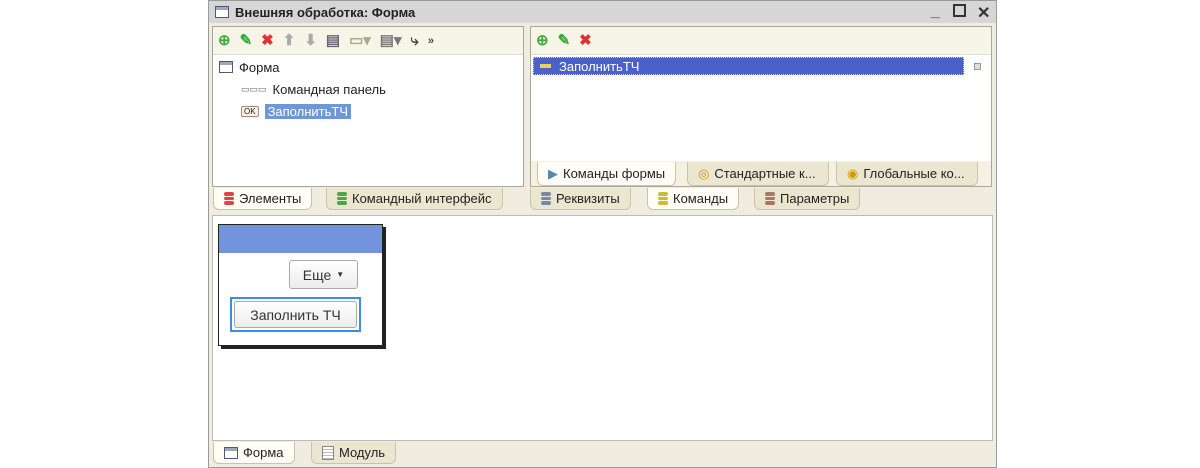  I want to click on parameters-icon, so click(770, 199).